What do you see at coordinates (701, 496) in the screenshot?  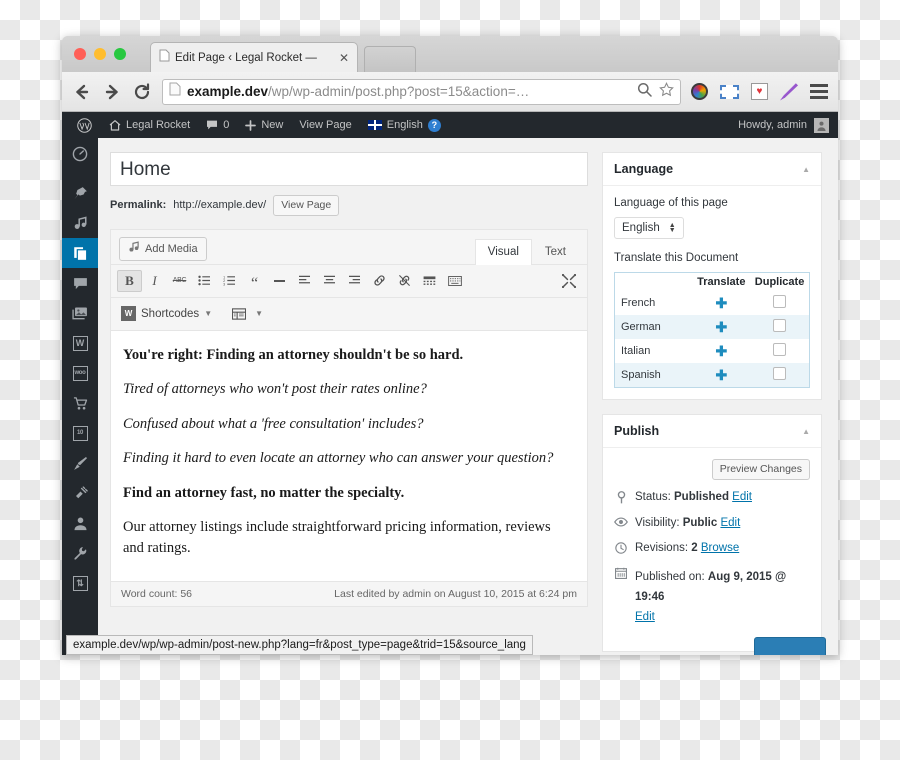 I see `status-value: Published` at bounding box center [701, 496].